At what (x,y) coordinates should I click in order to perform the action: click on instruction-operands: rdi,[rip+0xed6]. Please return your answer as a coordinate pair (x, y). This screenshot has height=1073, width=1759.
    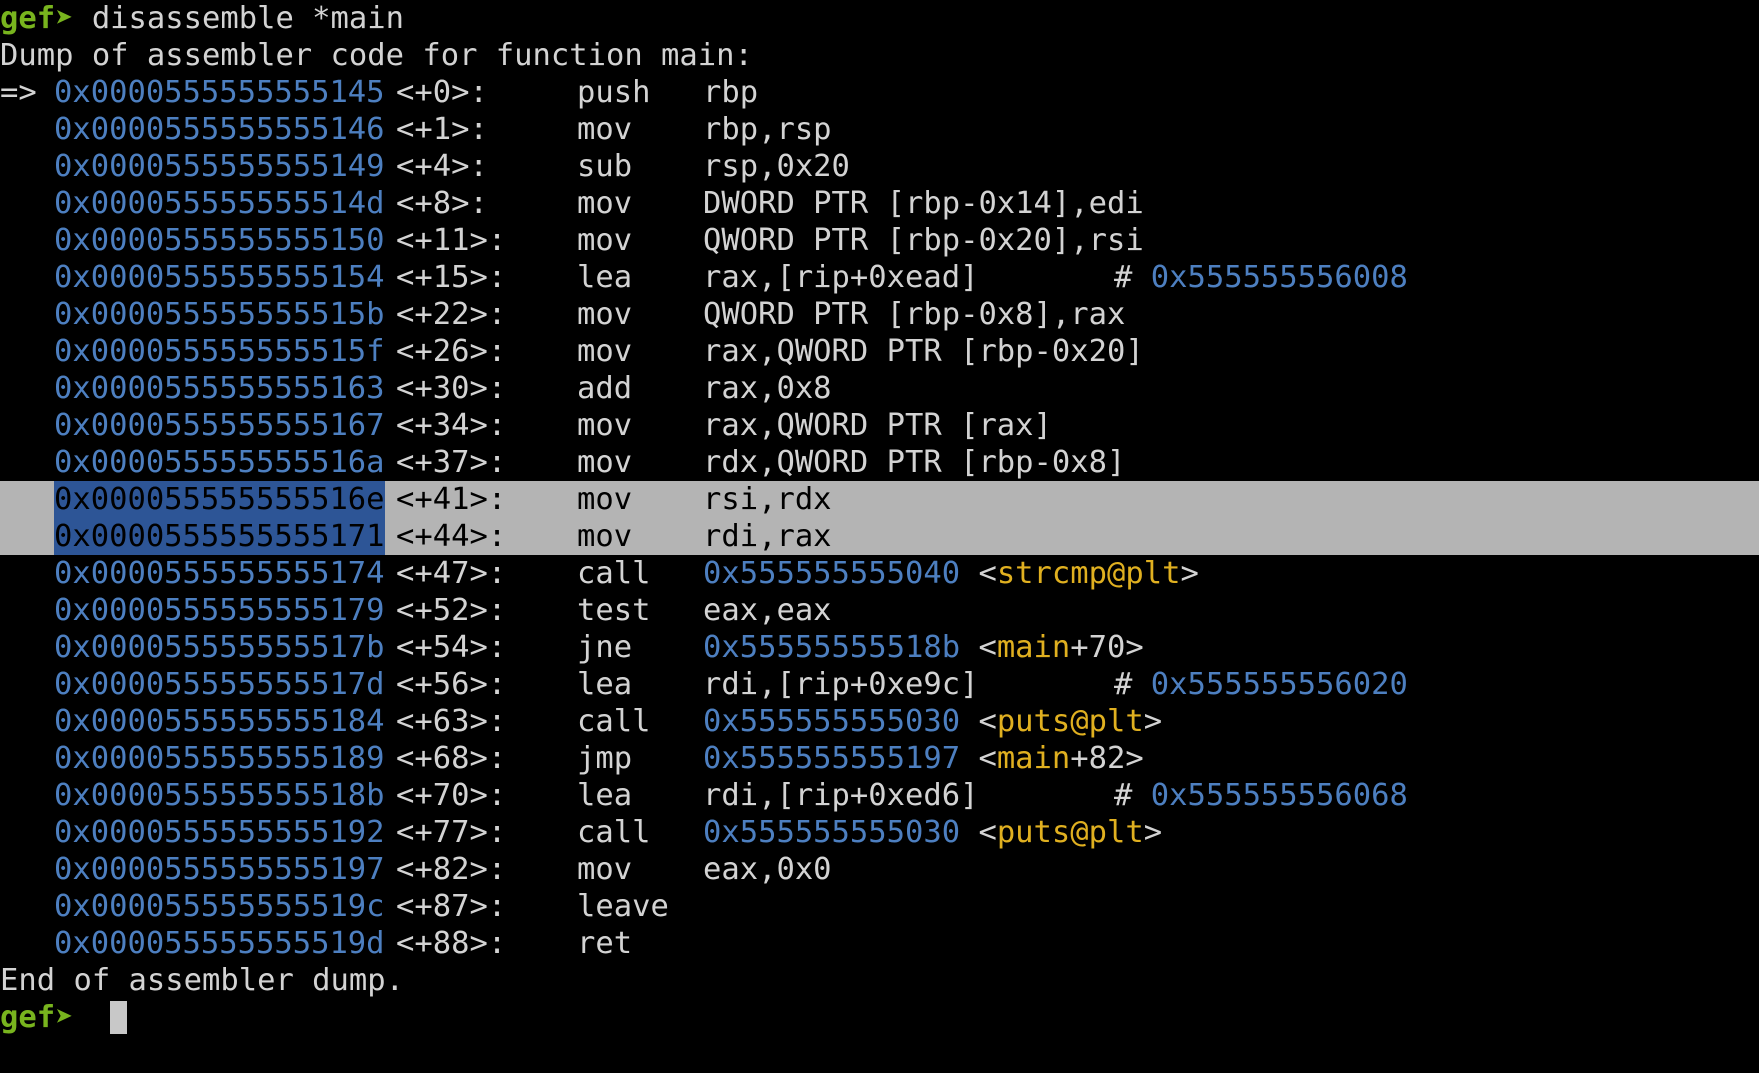
    Looking at the image, I should click on (841, 795).